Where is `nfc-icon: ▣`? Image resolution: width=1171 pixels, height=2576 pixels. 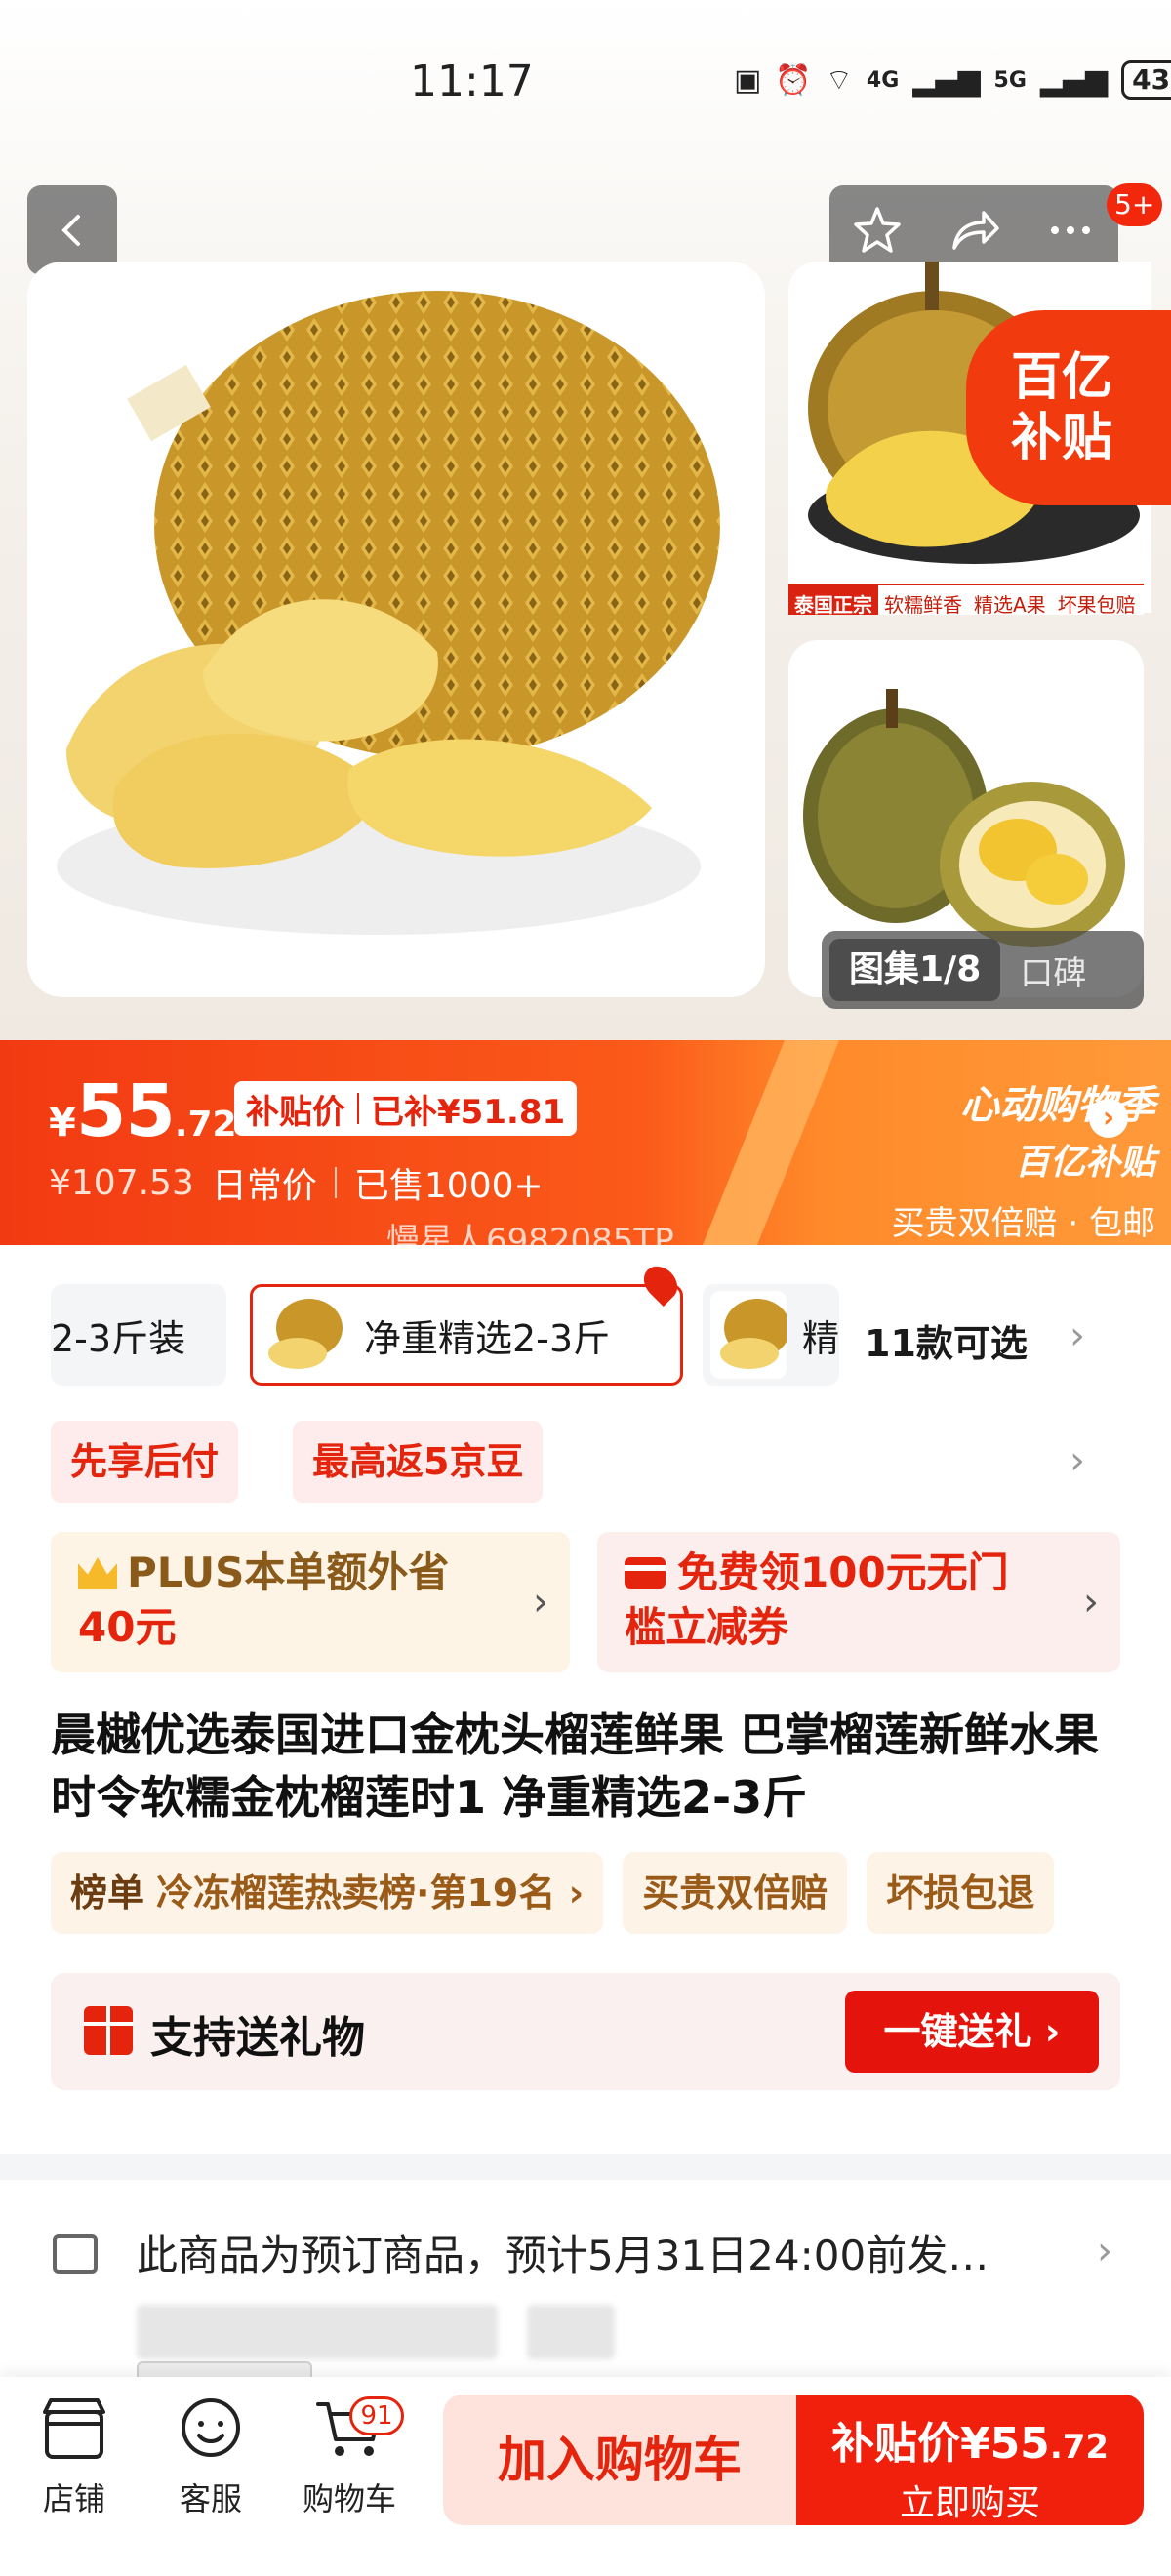 nfc-icon: ▣ is located at coordinates (748, 80).